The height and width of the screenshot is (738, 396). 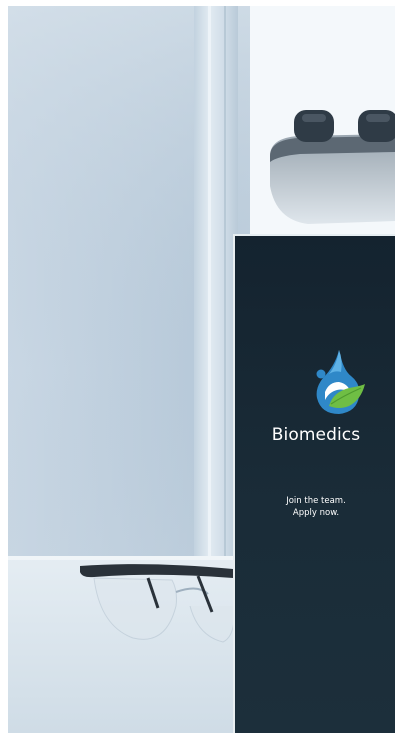 I want to click on tagline-line-2: Apply now., so click(x=316, y=513).